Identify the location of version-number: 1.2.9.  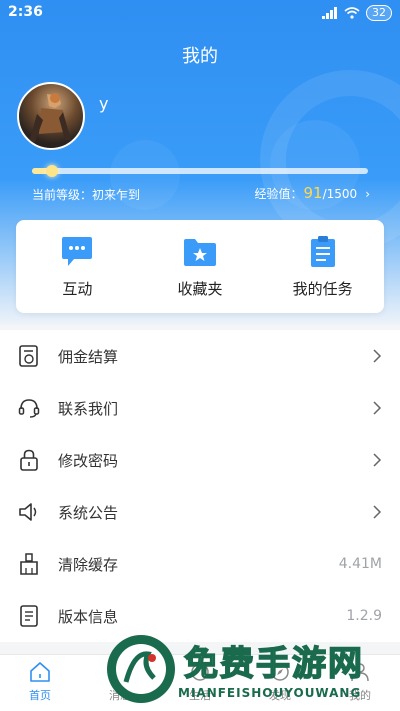
(364, 616).